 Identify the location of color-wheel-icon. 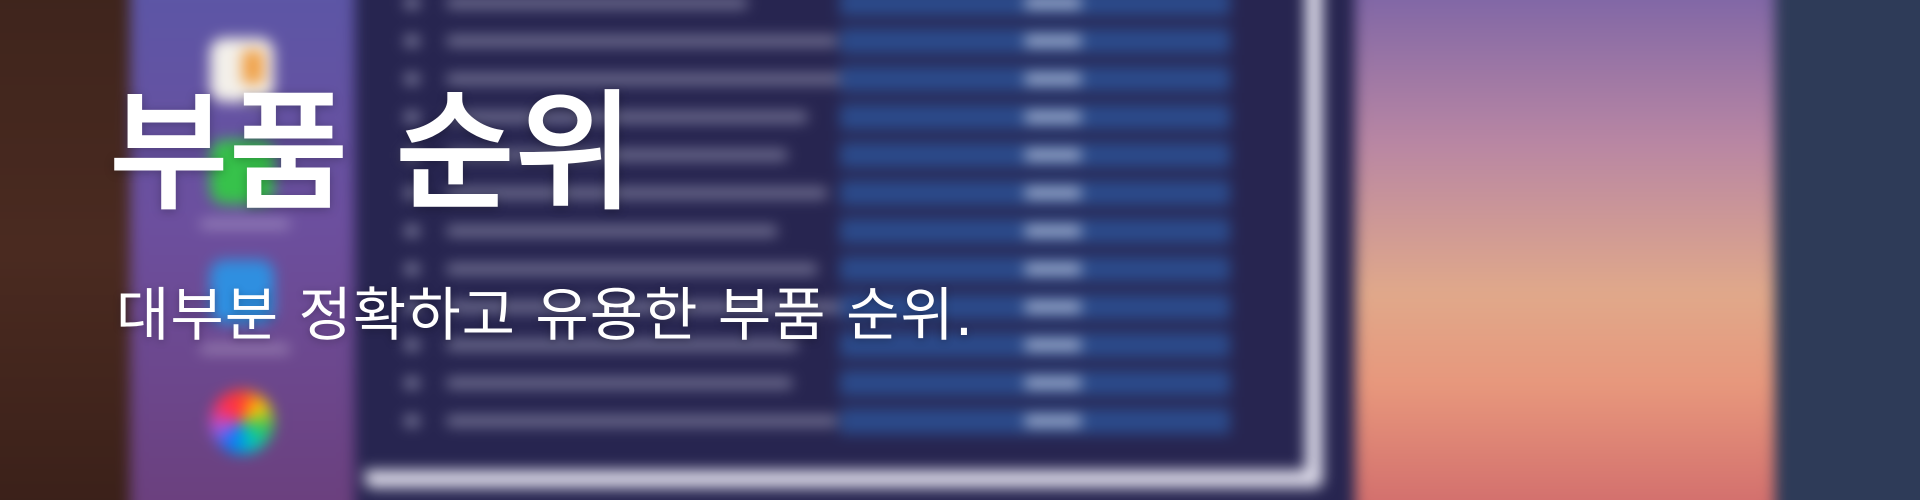
(242, 422).